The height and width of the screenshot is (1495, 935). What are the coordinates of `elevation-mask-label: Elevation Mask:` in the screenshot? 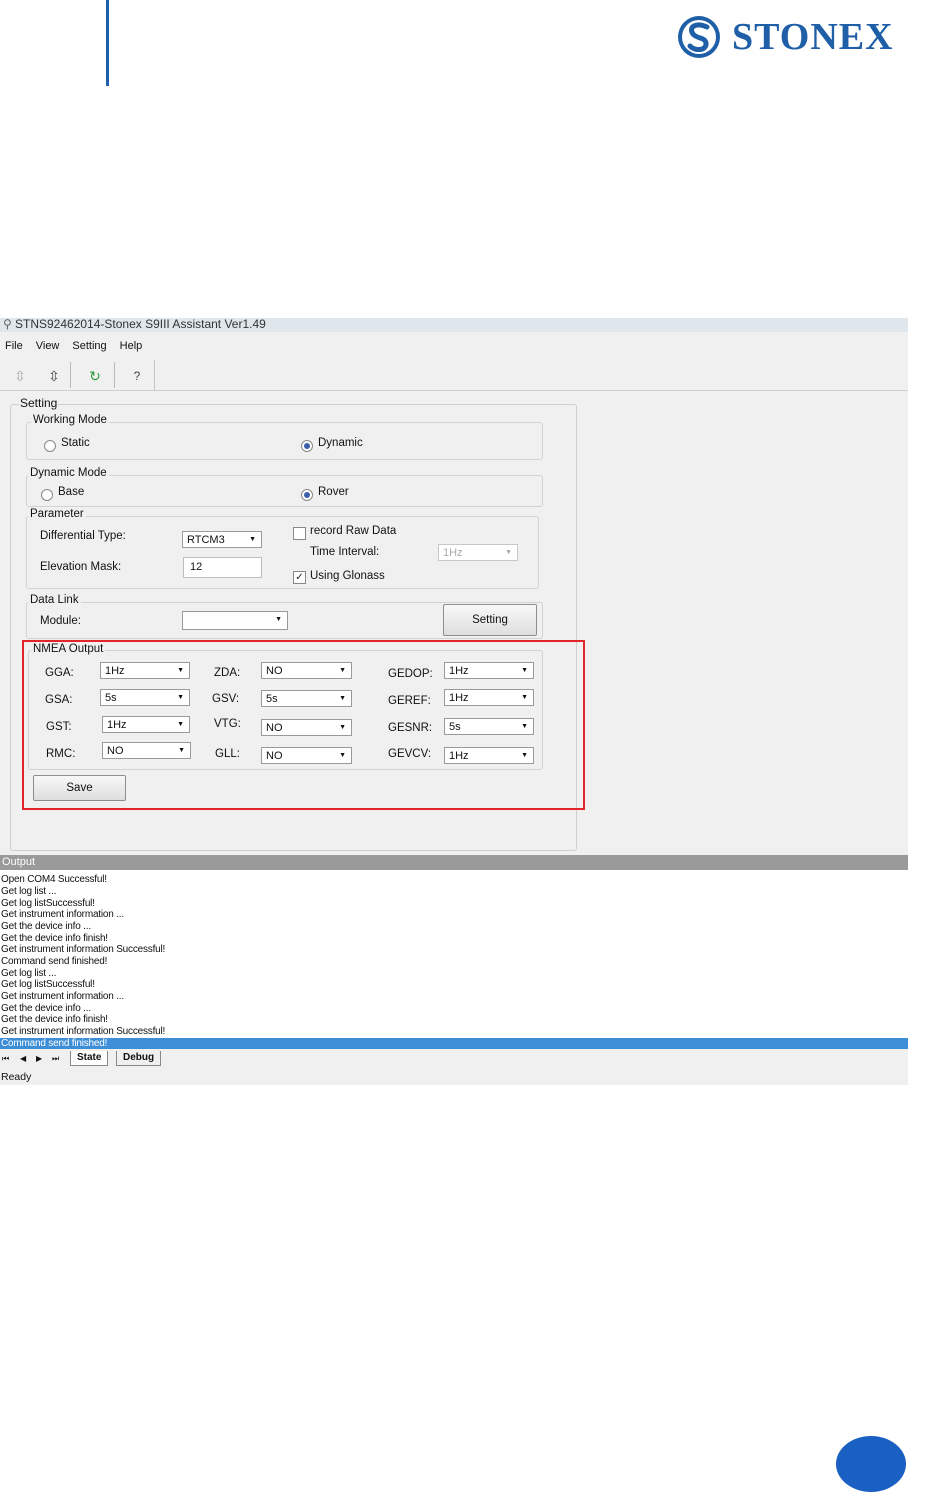 It's located at (81, 567).